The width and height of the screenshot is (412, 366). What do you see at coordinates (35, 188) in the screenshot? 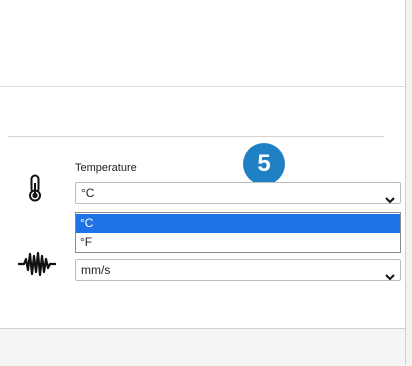
I see `thermometer-icon` at bounding box center [35, 188].